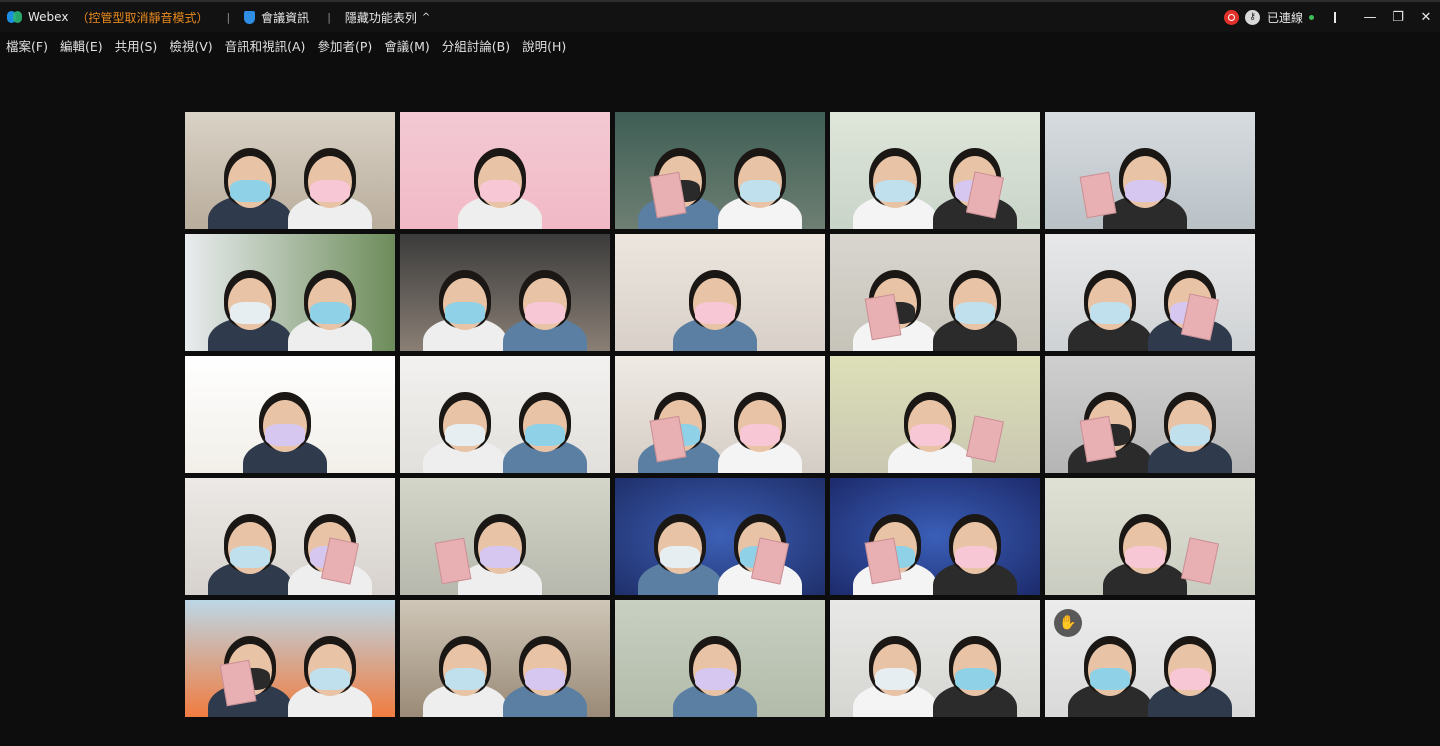 This screenshot has height=746, width=1440. Describe the element at coordinates (1252, 17) in the screenshot. I see `key-icon: ⚷` at that location.